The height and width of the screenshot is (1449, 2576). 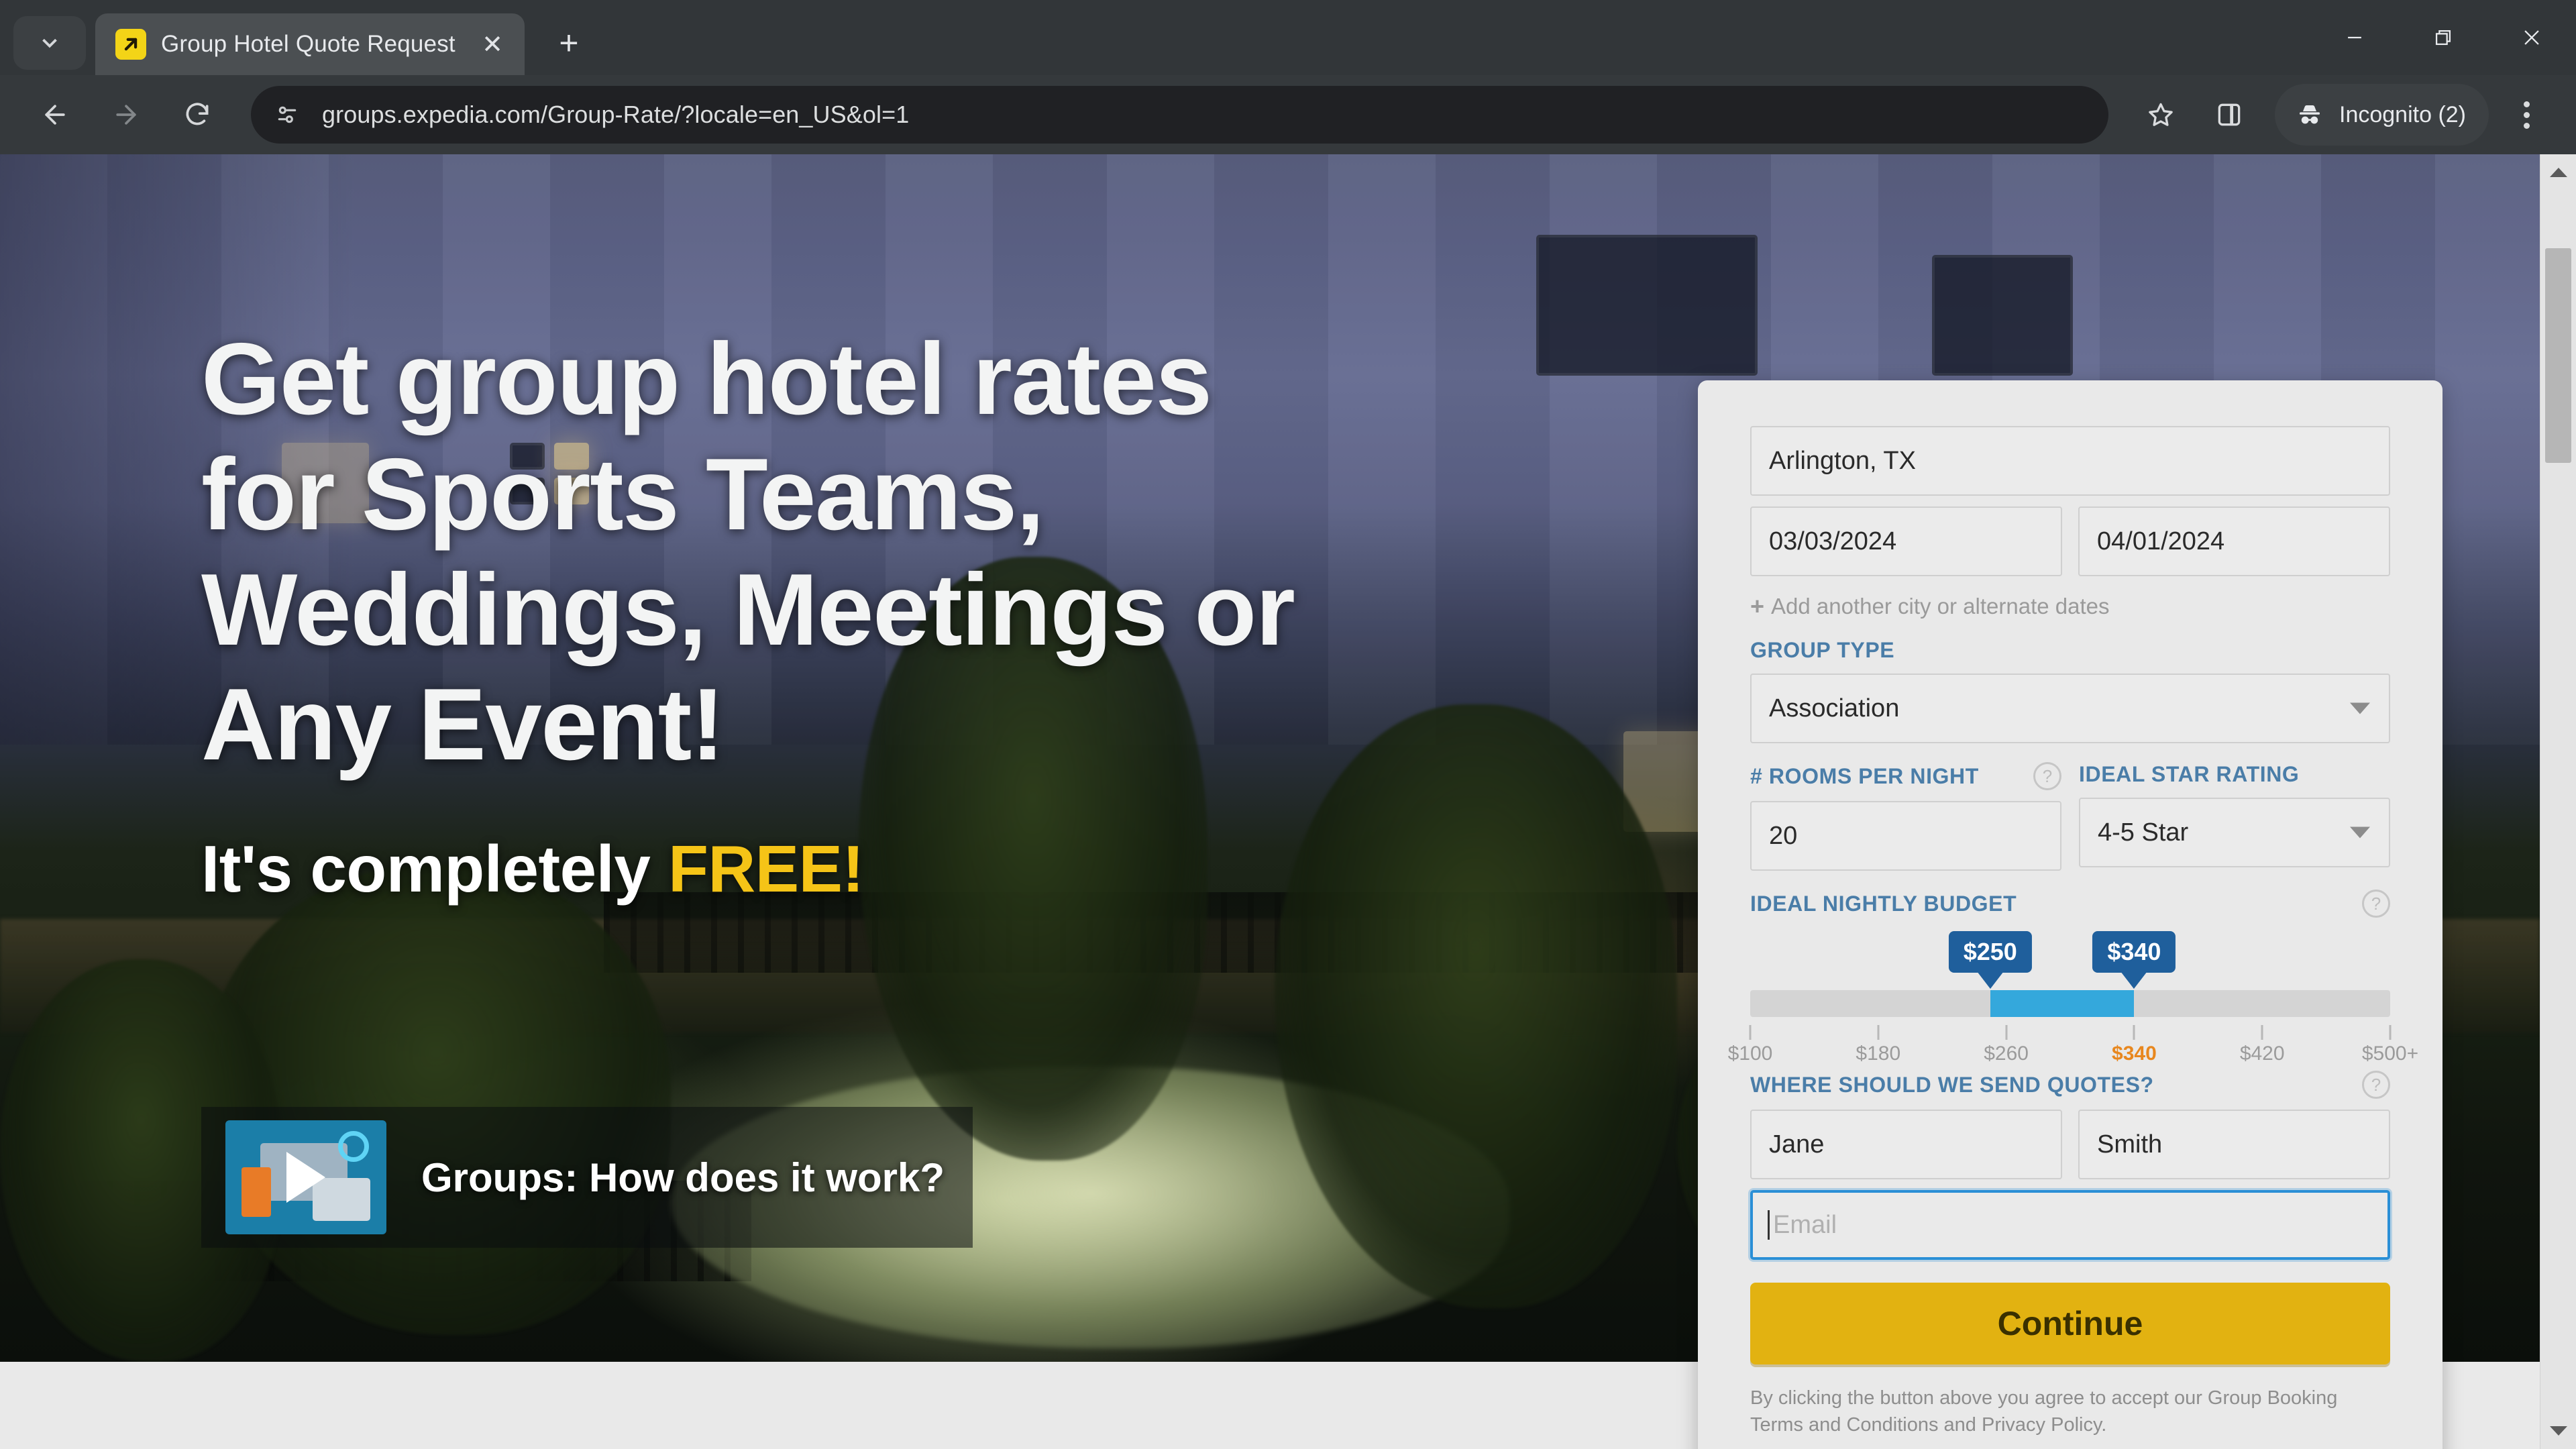 I want to click on play-icon, so click(x=305, y=1177).